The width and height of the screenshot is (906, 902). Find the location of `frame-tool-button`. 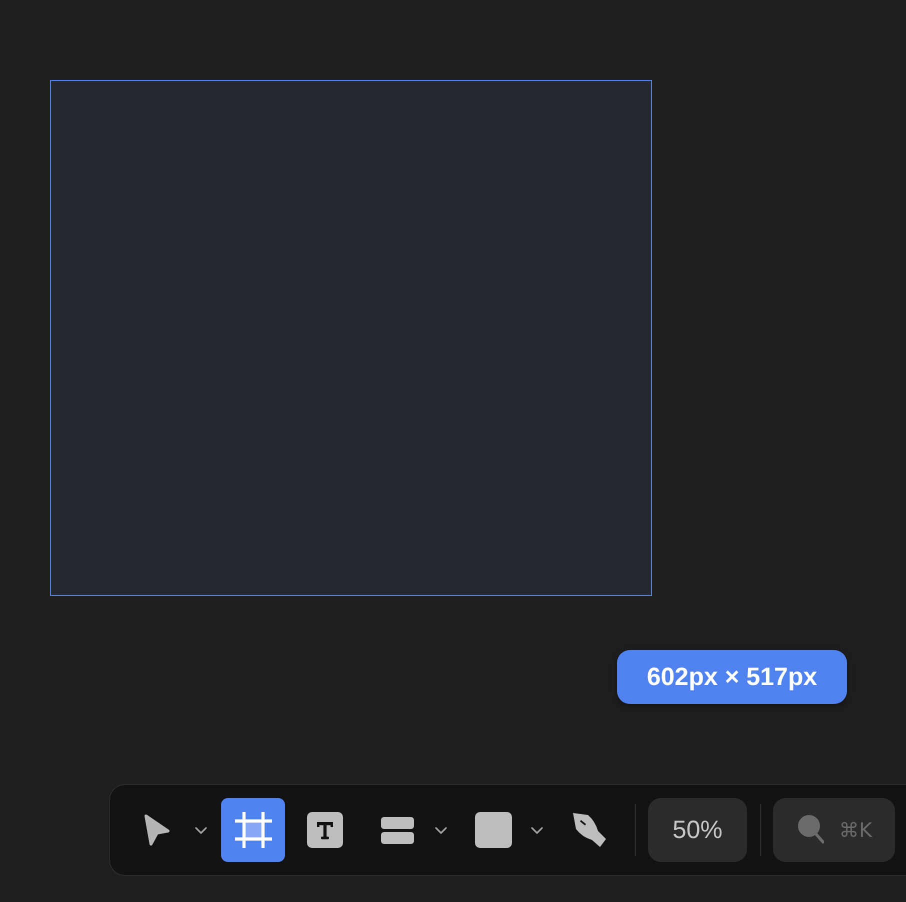

frame-tool-button is located at coordinates (253, 830).